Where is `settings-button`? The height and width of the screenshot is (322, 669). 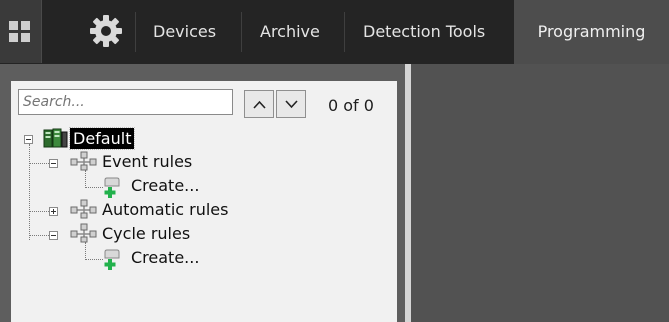 settings-button is located at coordinates (106, 32).